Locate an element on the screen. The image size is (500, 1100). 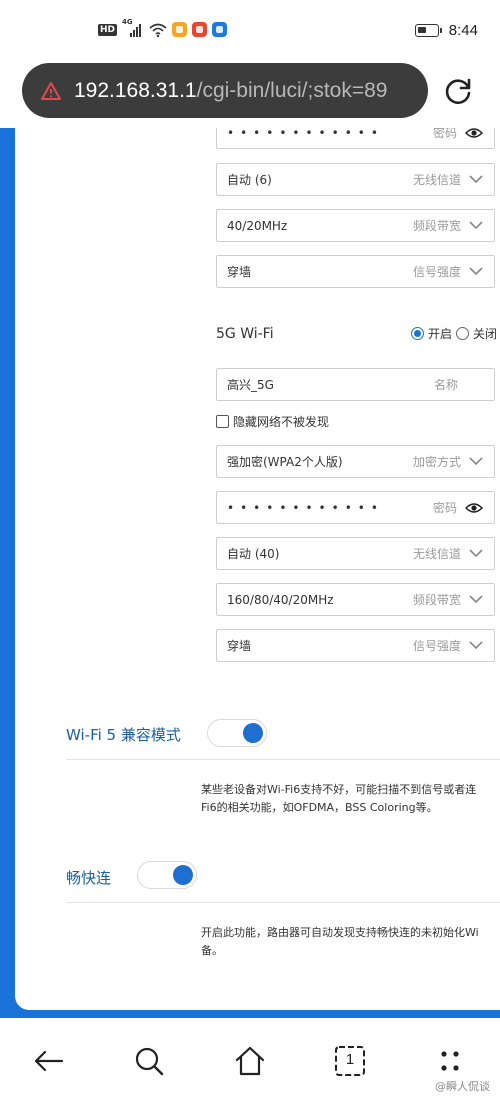
url-text: 192.168.31.1/cgi-bin/luci/;stok=89 is located at coordinates (230, 91).